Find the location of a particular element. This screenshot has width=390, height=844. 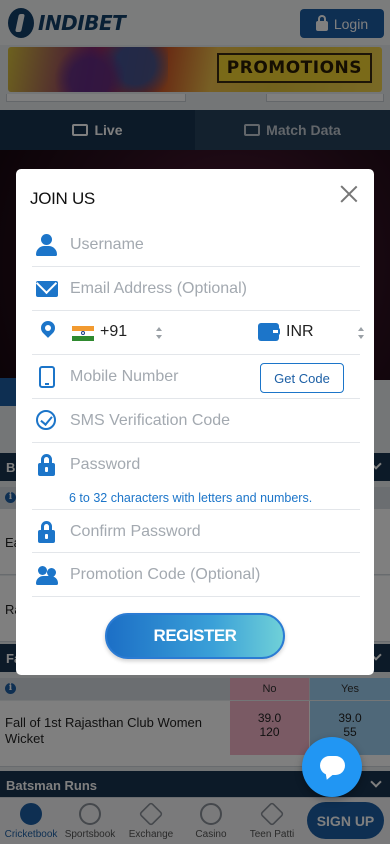

close-icon is located at coordinates (349, 194).